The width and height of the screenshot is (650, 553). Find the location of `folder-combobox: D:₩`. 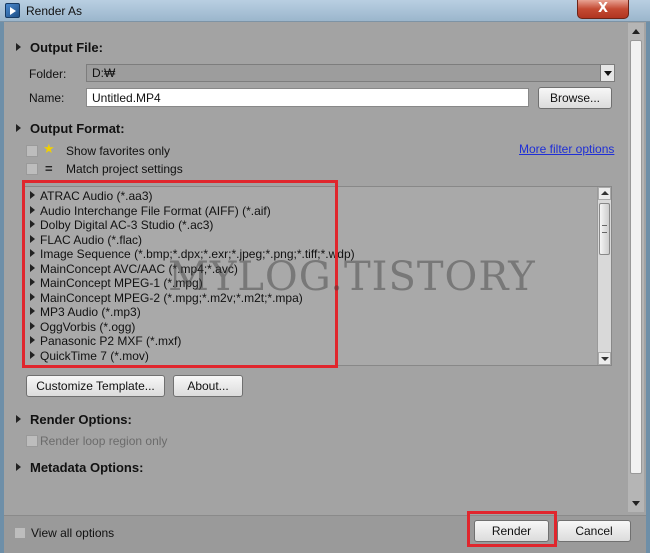

folder-combobox: D:₩ is located at coordinates (350, 73).